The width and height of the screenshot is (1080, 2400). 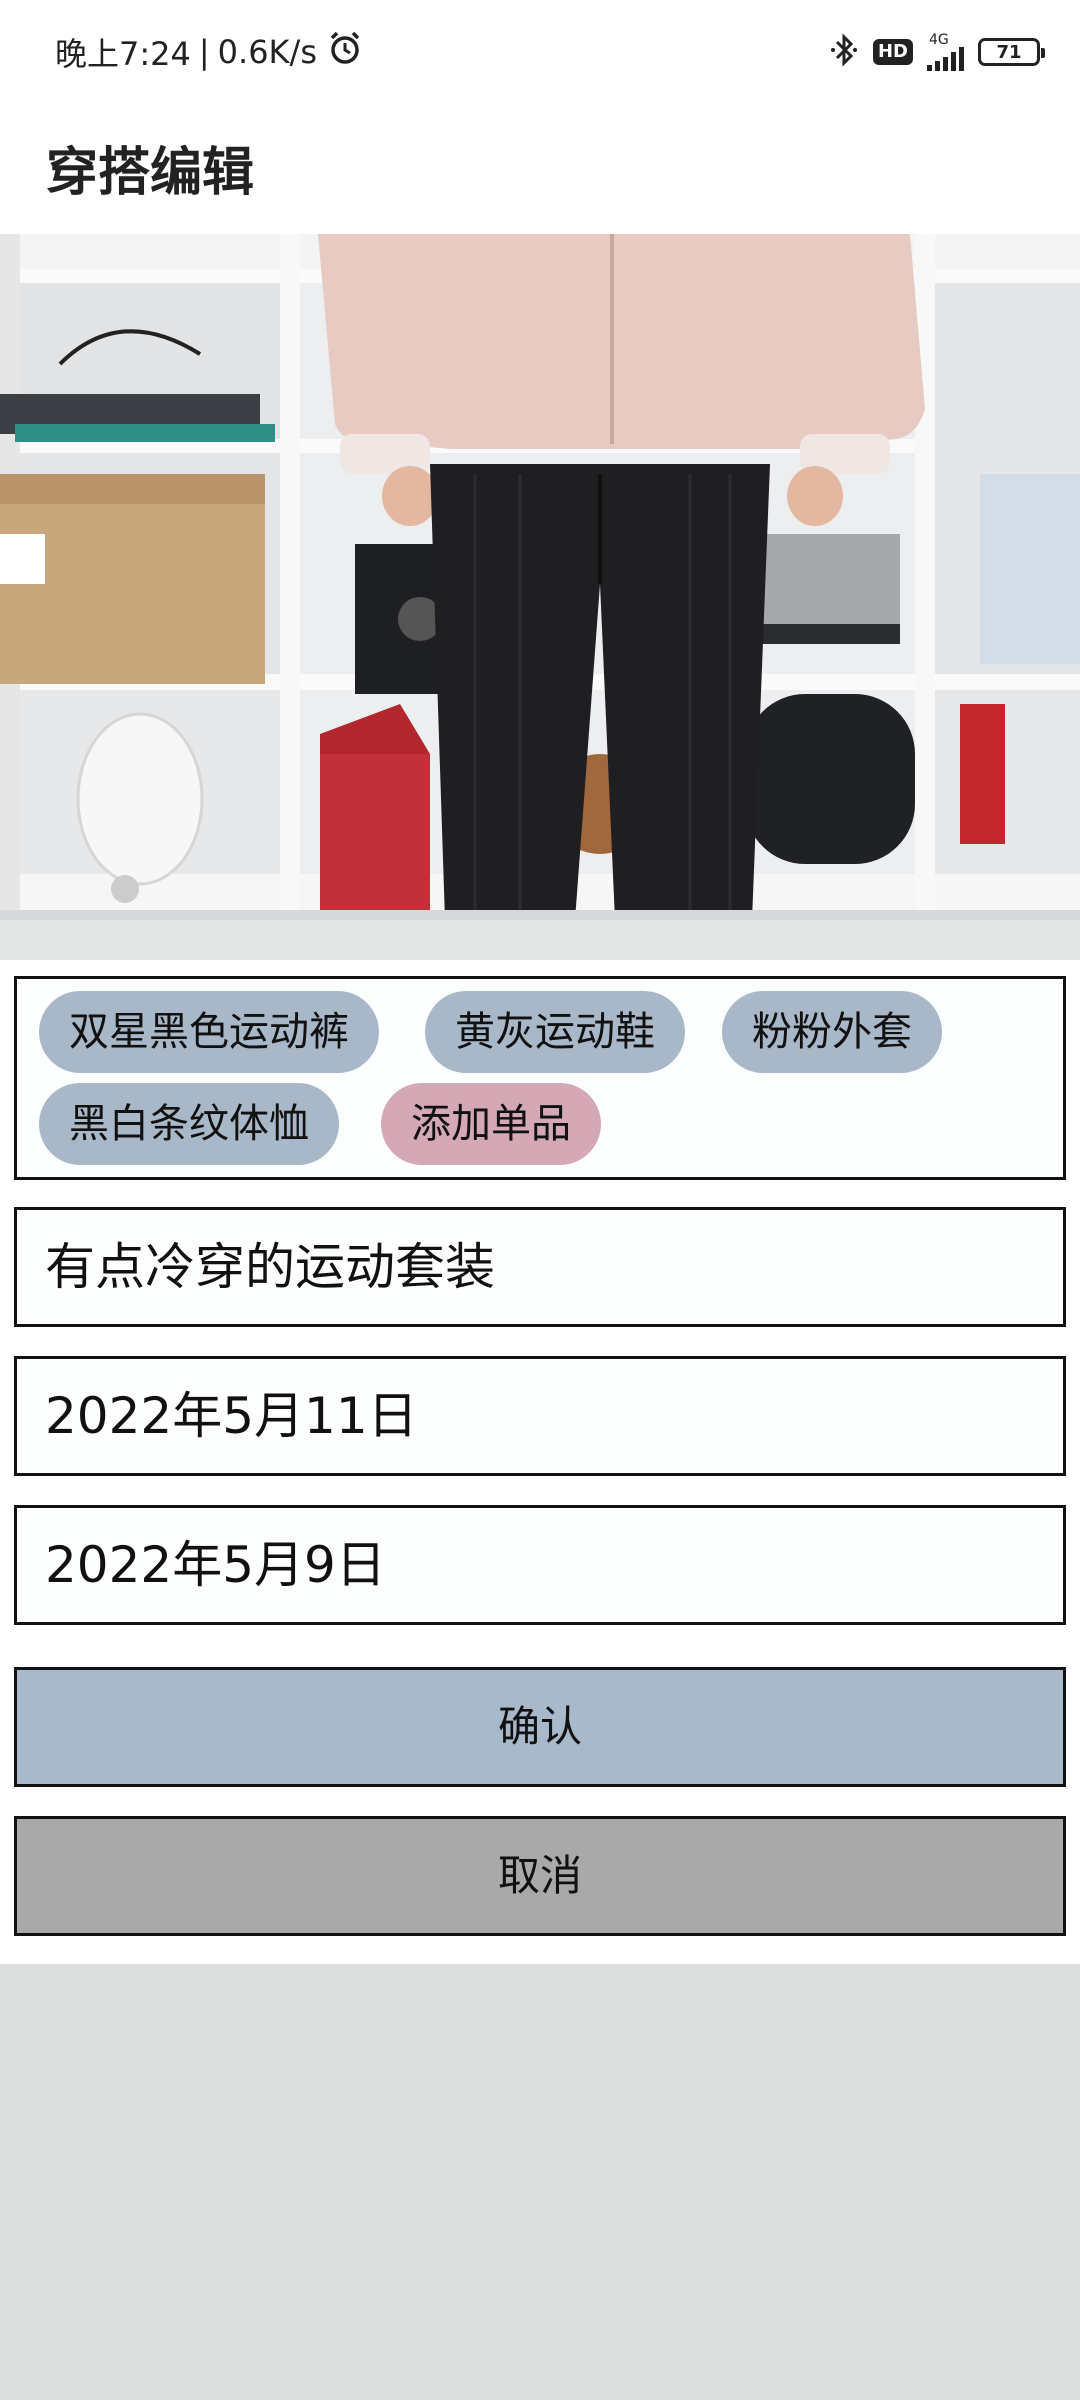 I want to click on item-chip: 黑白条纹体恤, so click(x=189, y=1124).